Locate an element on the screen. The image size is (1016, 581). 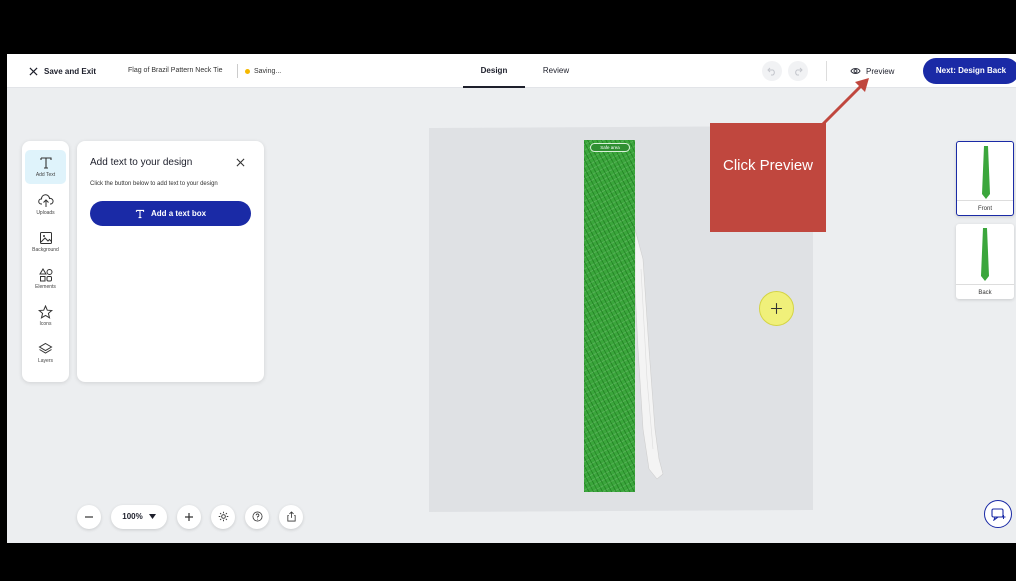
chat-icon is located at coordinates (997, 514).